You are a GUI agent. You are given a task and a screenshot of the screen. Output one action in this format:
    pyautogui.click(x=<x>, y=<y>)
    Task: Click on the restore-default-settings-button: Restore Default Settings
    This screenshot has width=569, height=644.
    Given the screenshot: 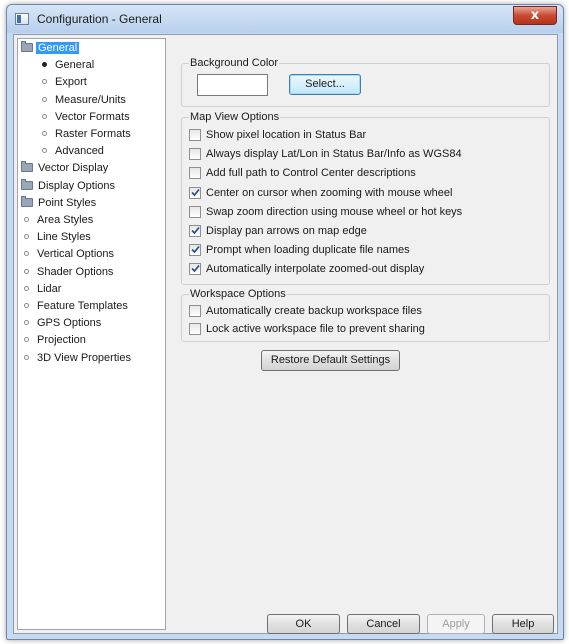 What is the action you would take?
    pyautogui.click(x=330, y=360)
    